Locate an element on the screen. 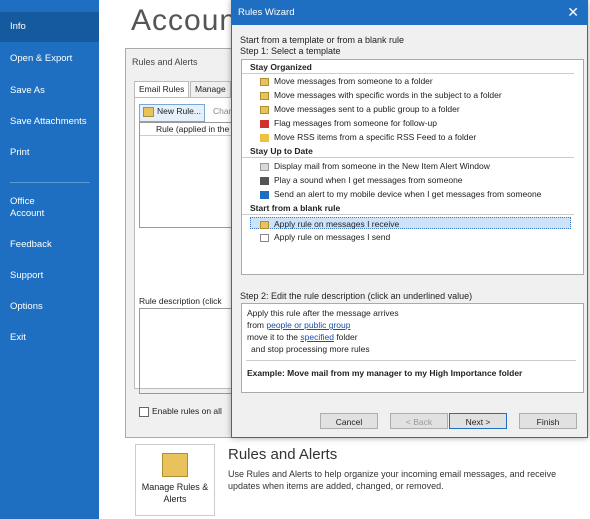 The image size is (590, 519). nav-item-save-attachments: Save Attachments is located at coordinates (48, 121).